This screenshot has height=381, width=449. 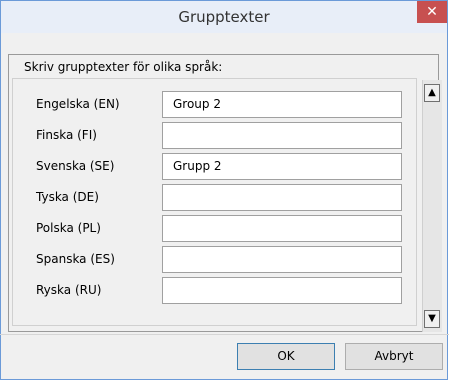 I want to click on scroll-down-button: ▼, so click(x=432, y=319).